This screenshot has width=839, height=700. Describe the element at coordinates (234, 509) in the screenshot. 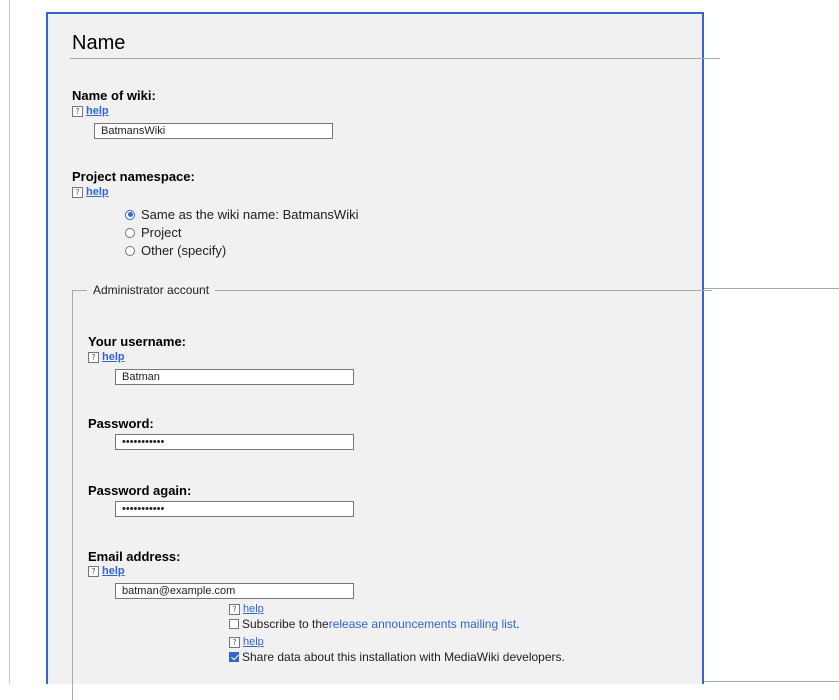

I see `password-again-input` at that location.